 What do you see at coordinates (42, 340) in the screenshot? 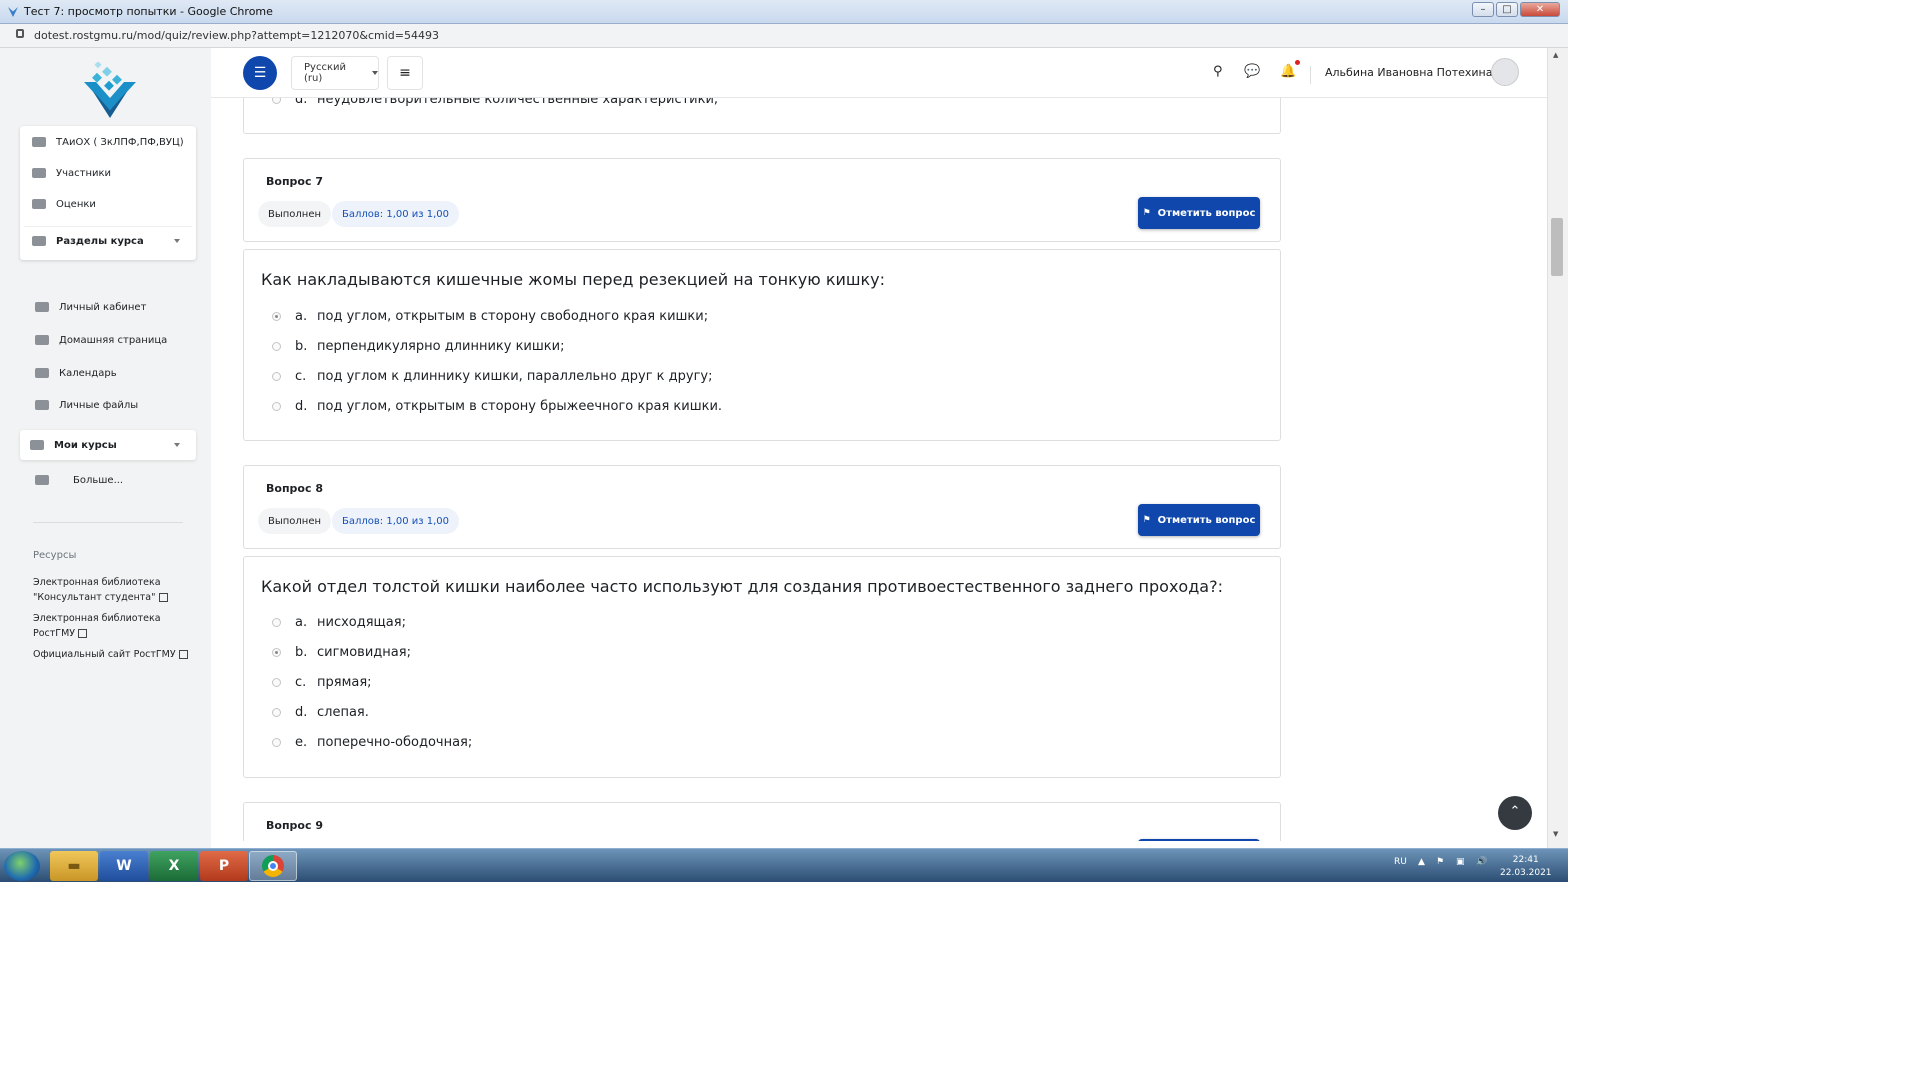
I see `home-icon` at bounding box center [42, 340].